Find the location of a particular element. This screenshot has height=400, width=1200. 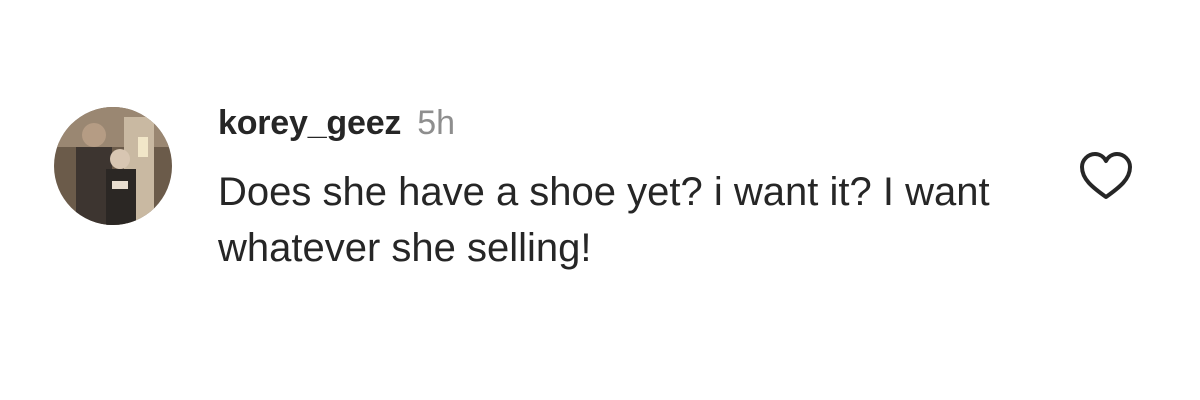

profile-photo-icon is located at coordinates (113, 166).